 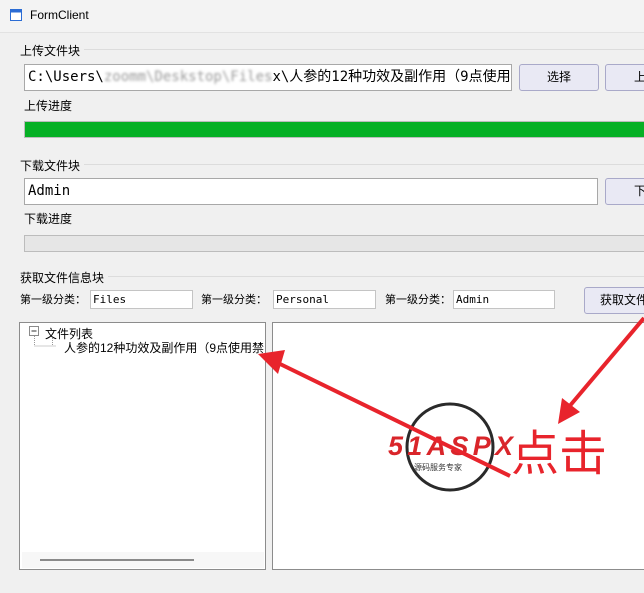 What do you see at coordinates (393, 419) in the screenshot?
I see `arrow-to-tree-line` at bounding box center [393, 419].